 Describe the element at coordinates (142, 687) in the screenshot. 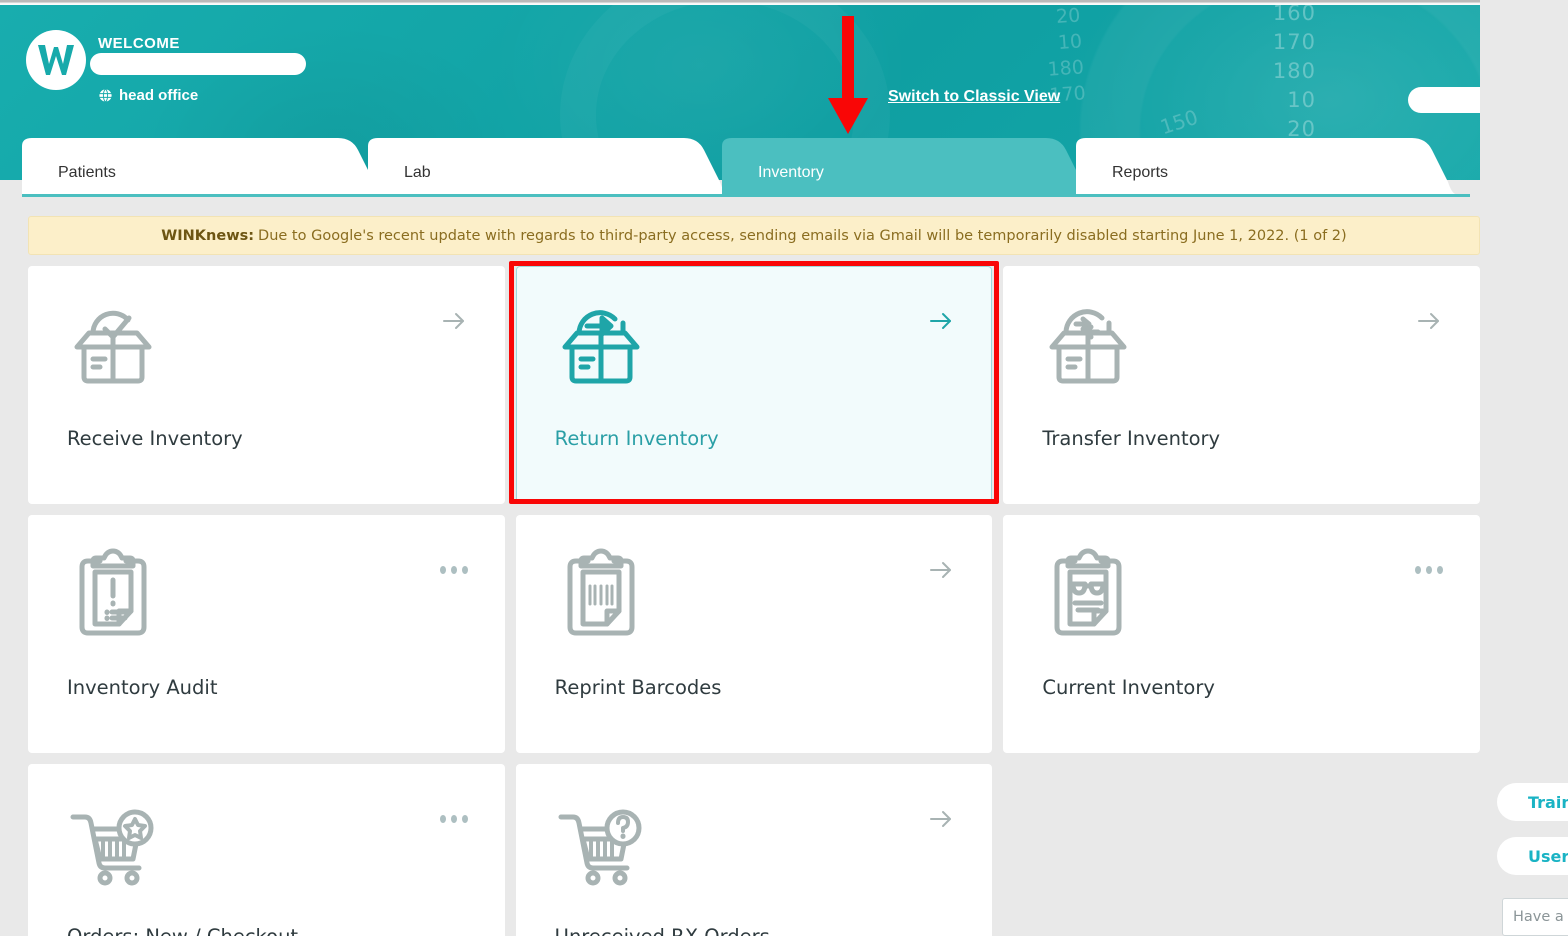

I see `card-title: Inventory Audit` at that location.